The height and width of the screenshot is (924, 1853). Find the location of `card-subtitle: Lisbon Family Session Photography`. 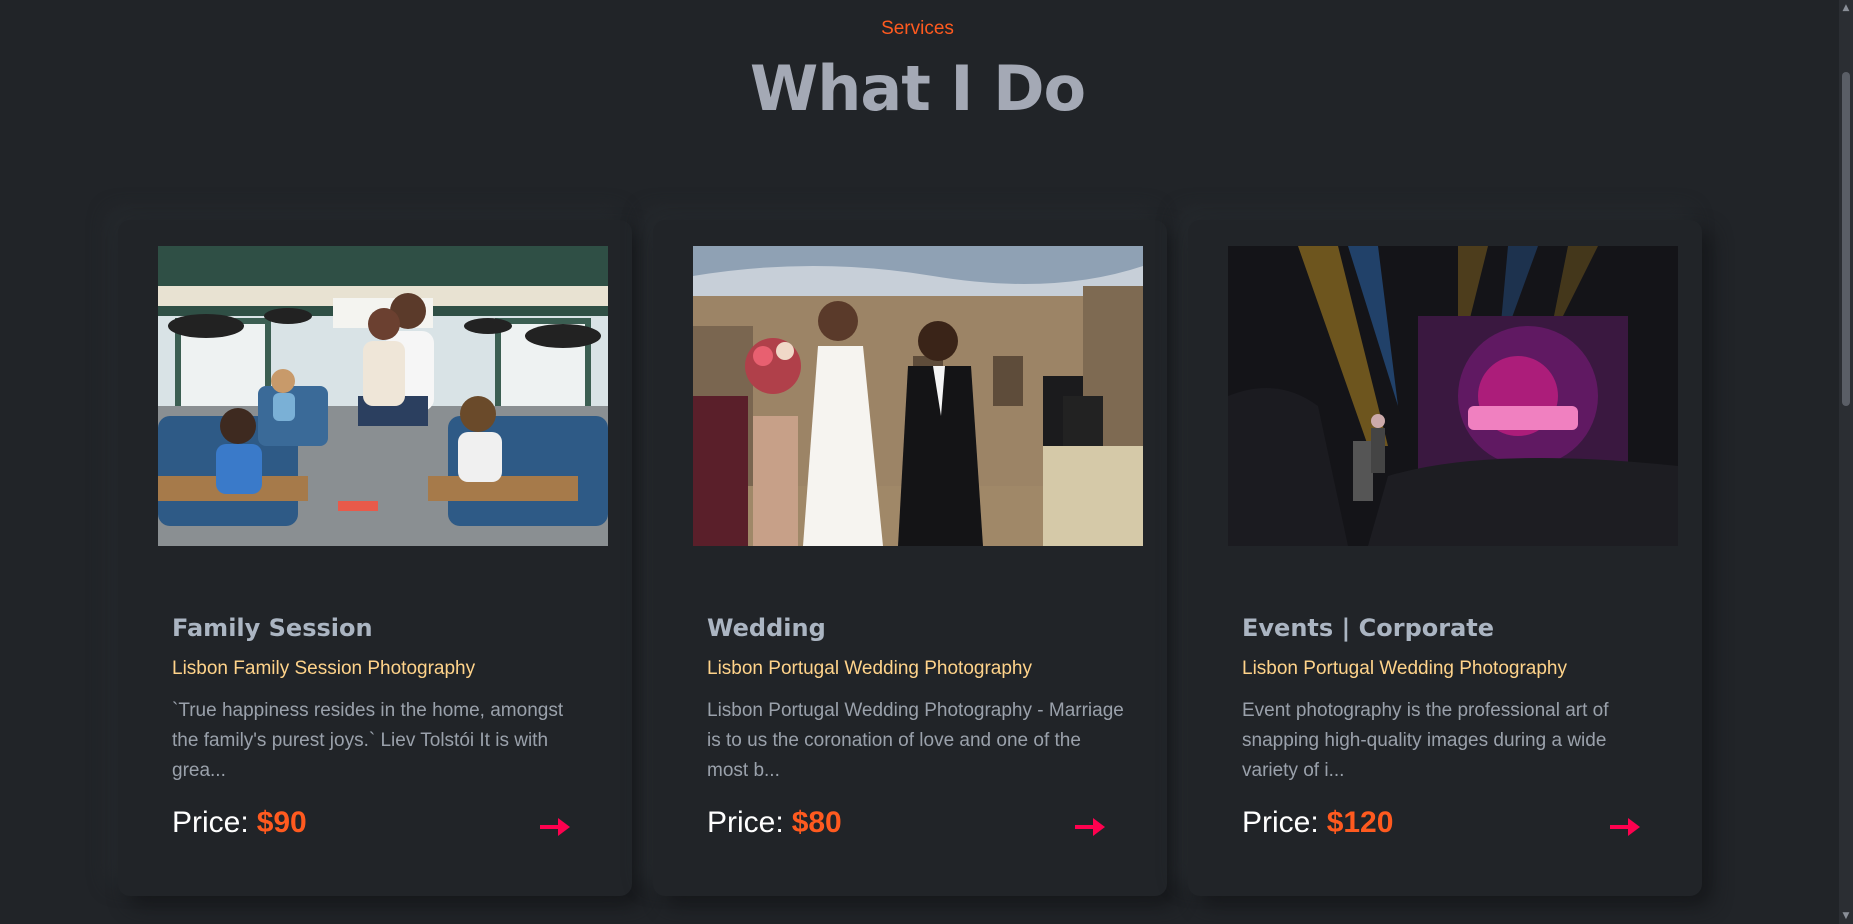

card-subtitle: Lisbon Family Session Photography is located at coordinates (324, 668).